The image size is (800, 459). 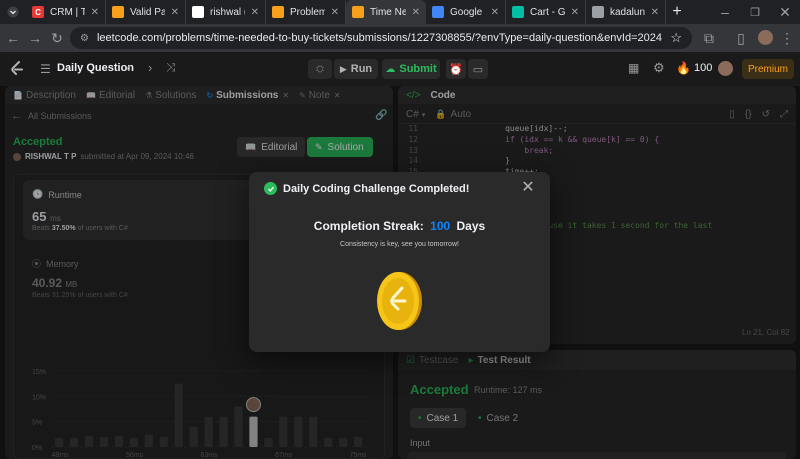 I want to click on tab-title: Cart - GoD, so click(x=547, y=12).